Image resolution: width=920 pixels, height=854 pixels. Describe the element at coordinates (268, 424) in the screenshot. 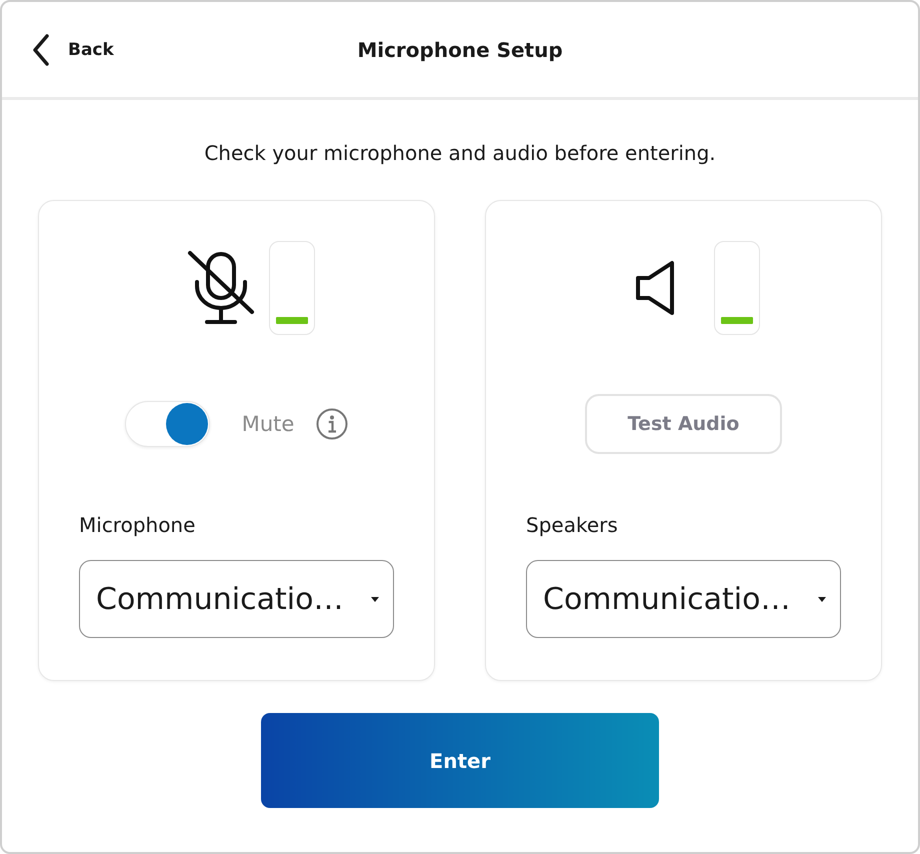

I see `mute-label: Mute` at that location.